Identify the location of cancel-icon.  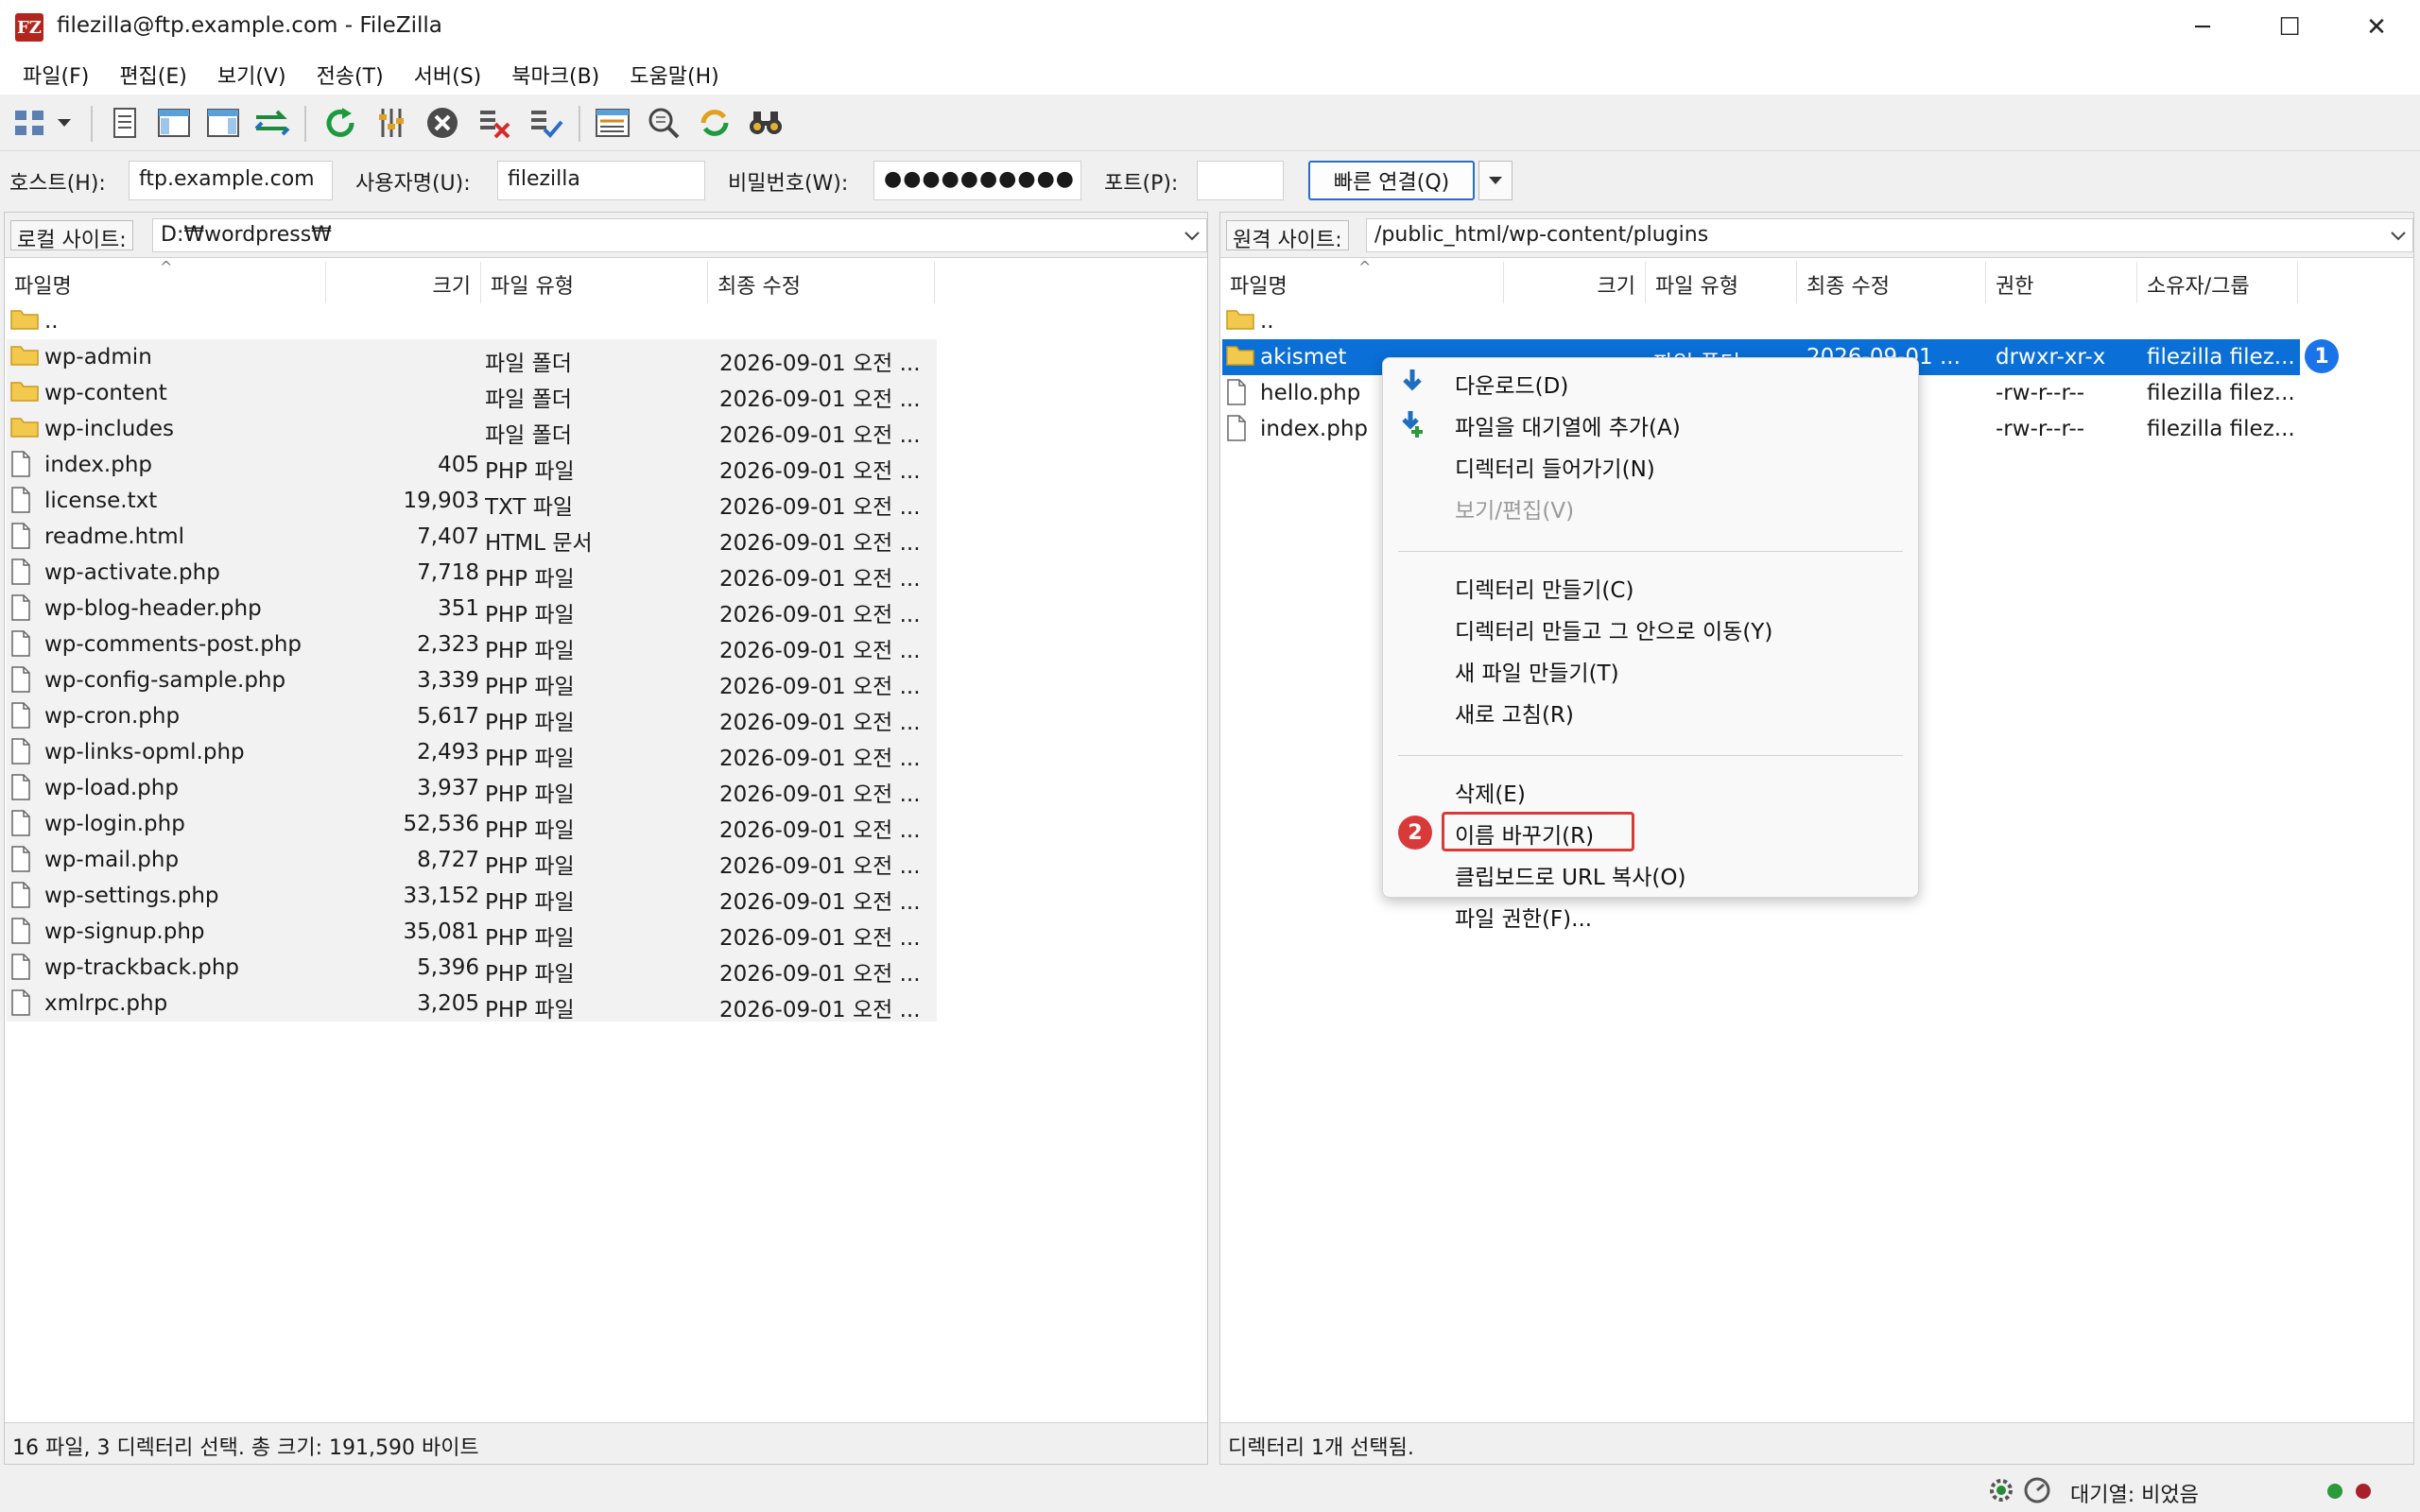
(442, 123).